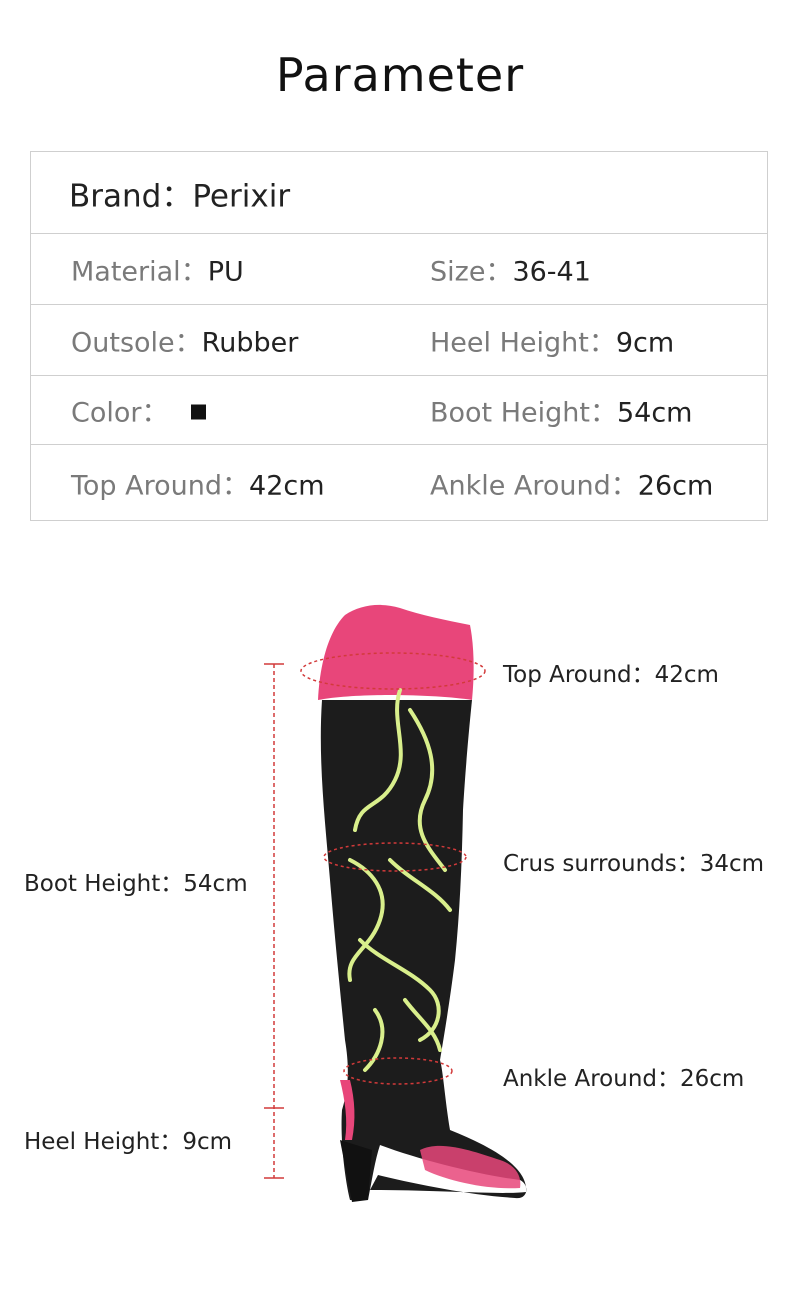 This screenshot has height=1298, width=800. I want to click on page-title: Parameter, so click(400, 75).